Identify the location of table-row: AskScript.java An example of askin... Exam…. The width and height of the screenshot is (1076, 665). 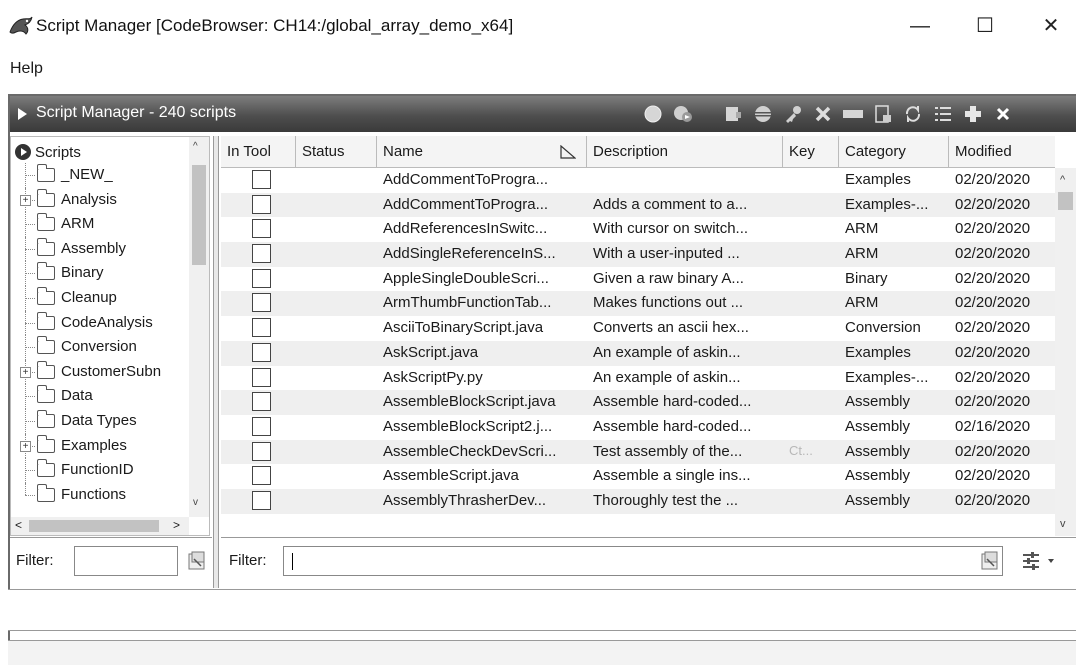
(638, 353).